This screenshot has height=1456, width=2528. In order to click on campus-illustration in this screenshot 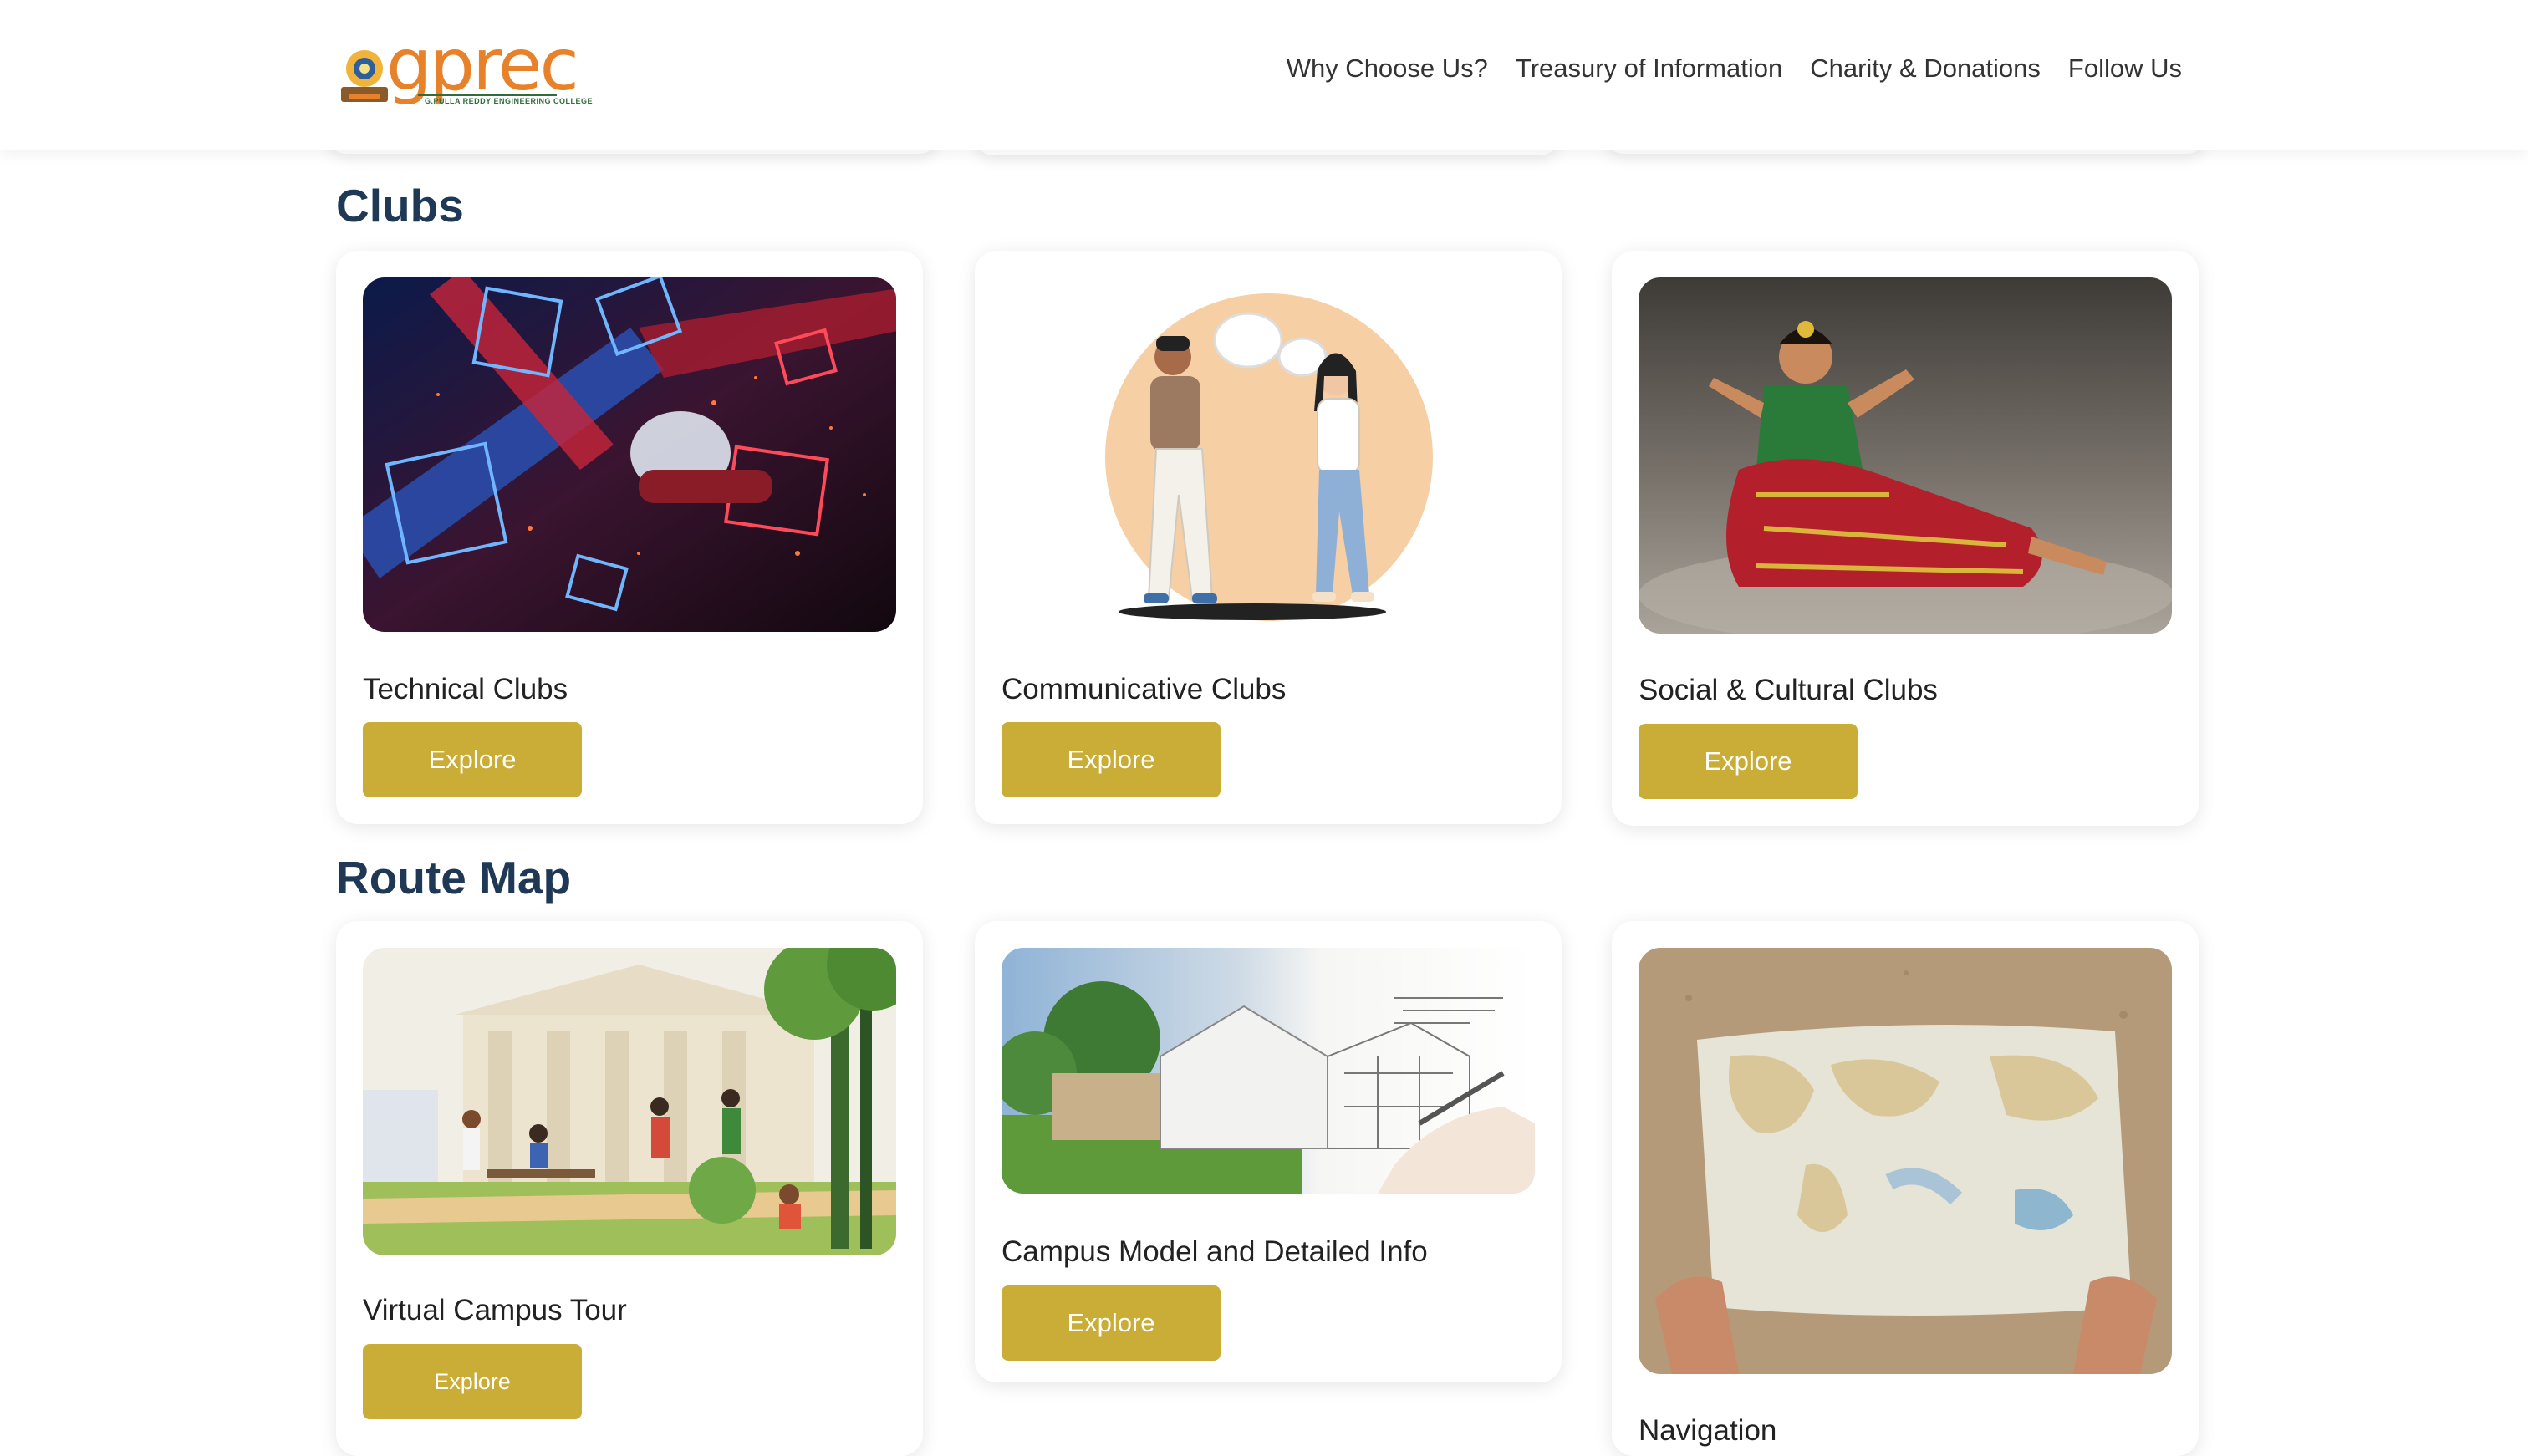, I will do `click(629, 1101)`.